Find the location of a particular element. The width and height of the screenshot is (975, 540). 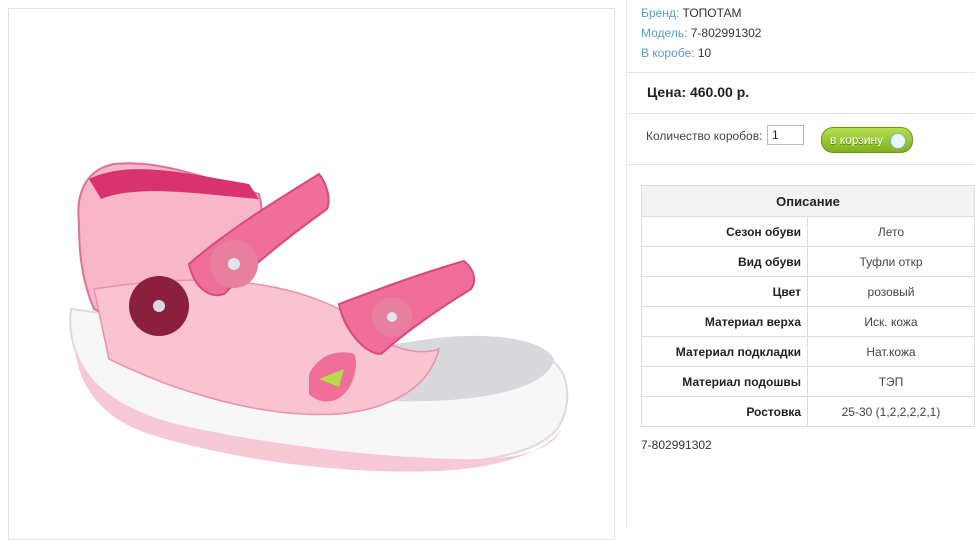

attr-value: Нат.кожа is located at coordinates (891, 351).